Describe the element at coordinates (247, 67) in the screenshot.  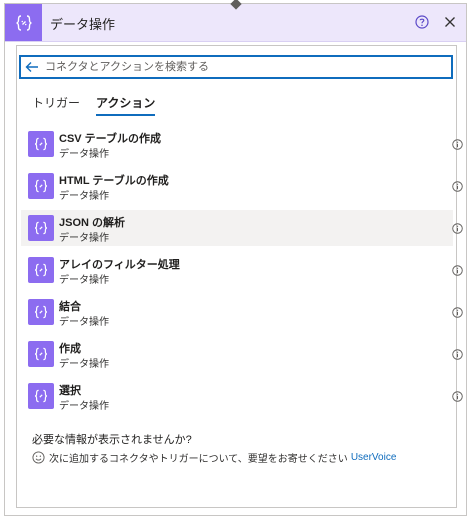
I see `search-input` at that location.